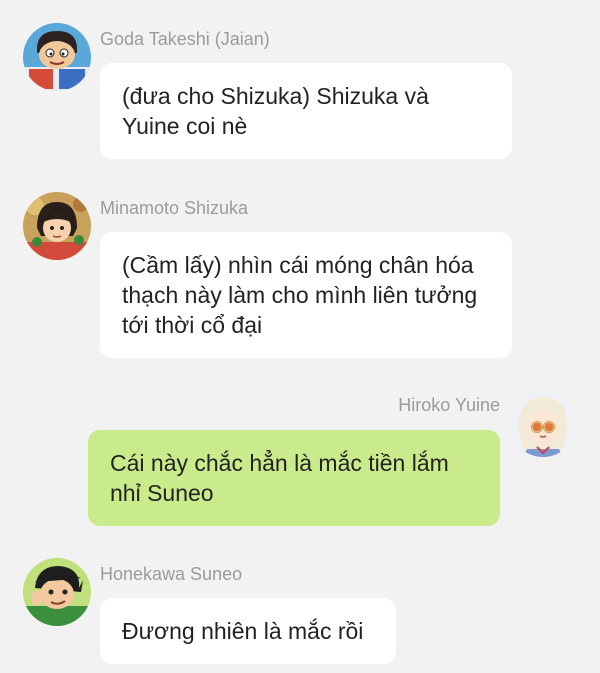 The image size is (600, 673). What do you see at coordinates (243, 631) in the screenshot?
I see `message-text: Đương nhiên là mắc rồi` at bounding box center [243, 631].